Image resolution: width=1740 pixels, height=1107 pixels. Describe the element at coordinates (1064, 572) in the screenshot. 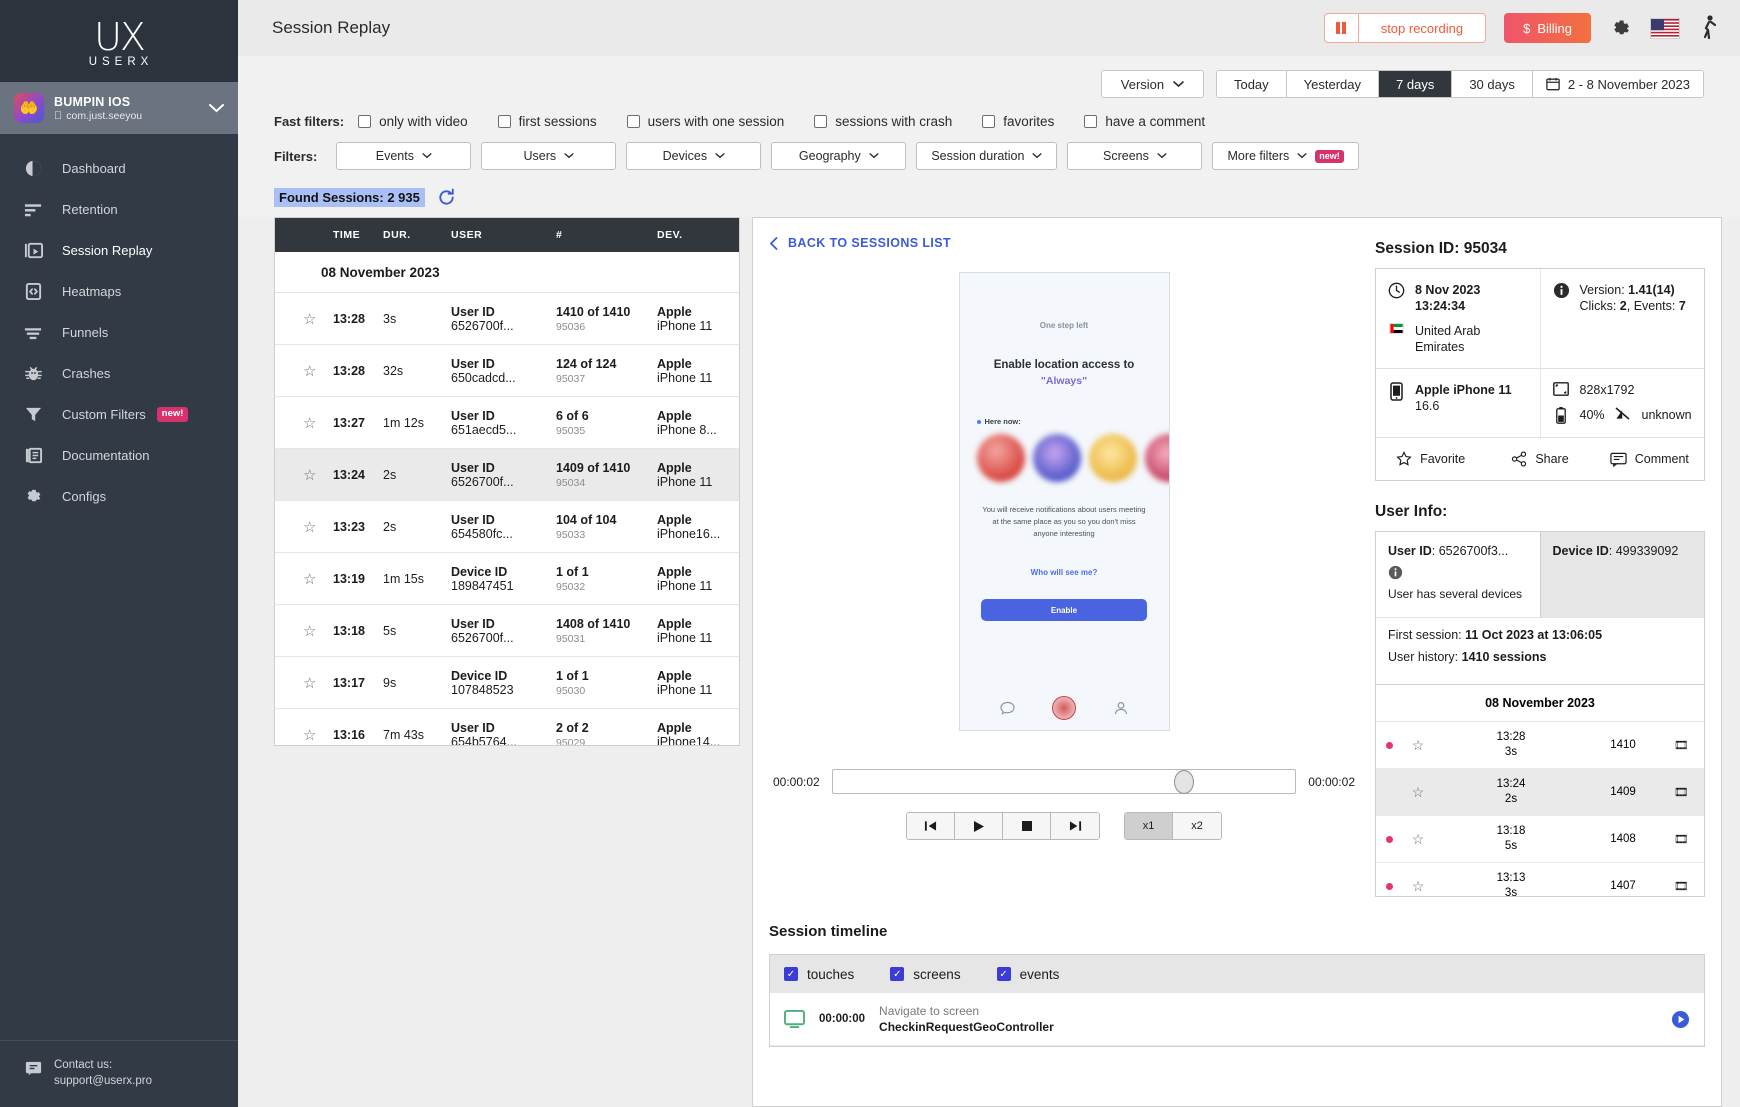

I see `screen-who-link: Who will see me?` at that location.